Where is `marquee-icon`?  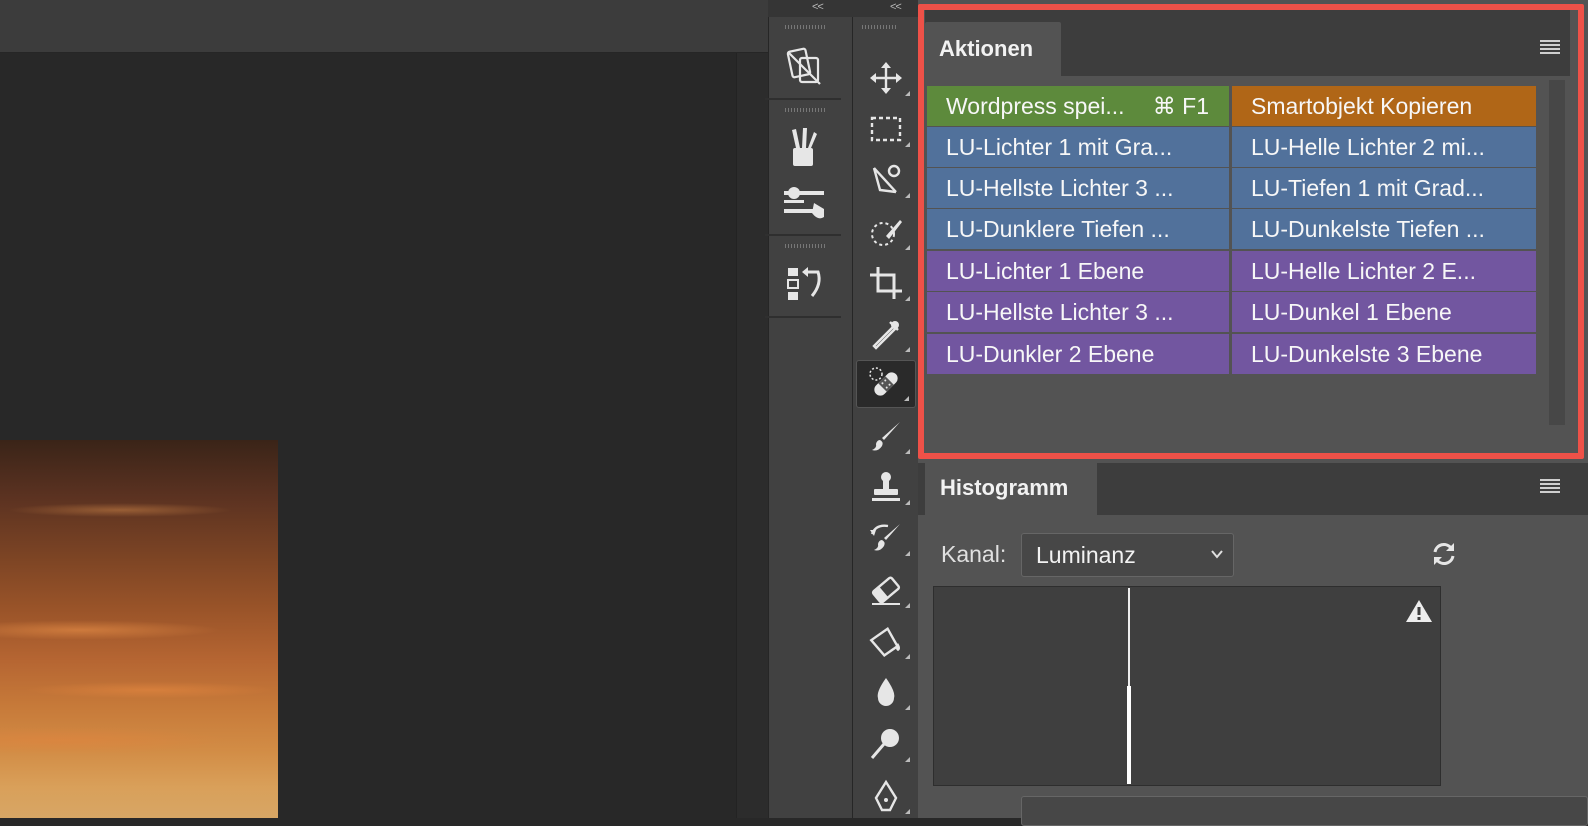
marquee-icon is located at coordinates (886, 129).